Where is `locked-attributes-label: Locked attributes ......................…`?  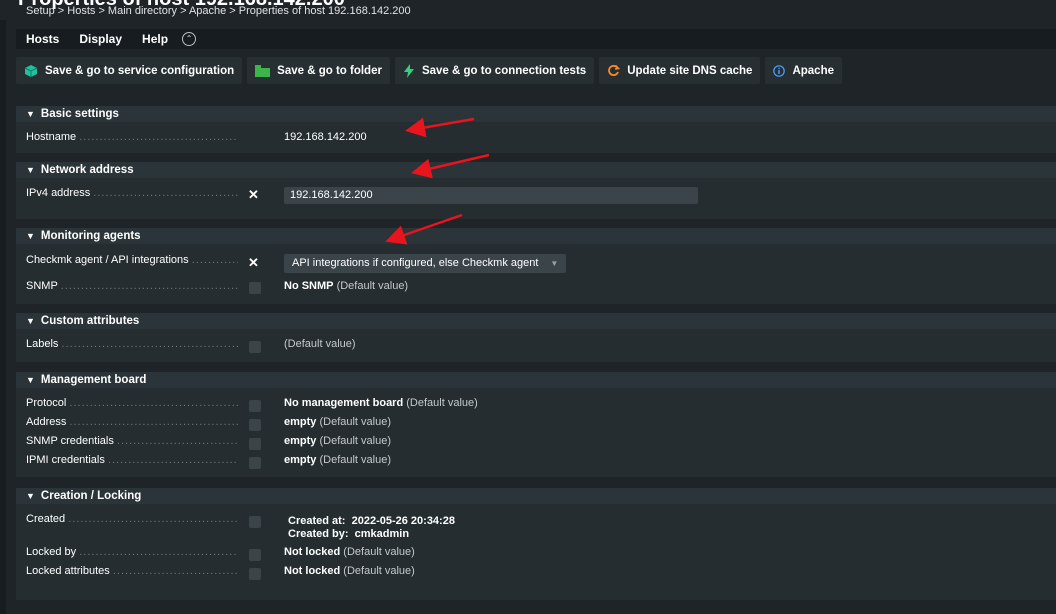
locked-attributes-label: Locked attributes ......................… is located at coordinates (132, 571).